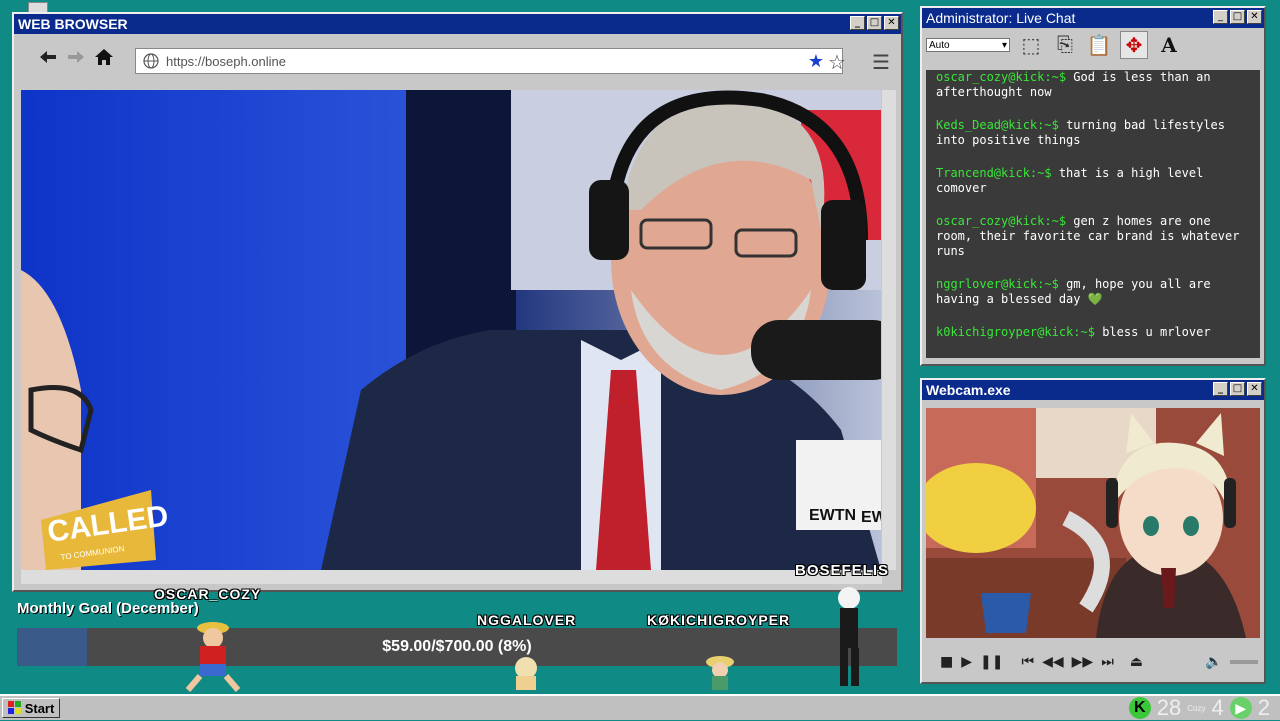 The height and width of the screenshot is (721, 1280). I want to click on globe-icon, so click(151, 61).